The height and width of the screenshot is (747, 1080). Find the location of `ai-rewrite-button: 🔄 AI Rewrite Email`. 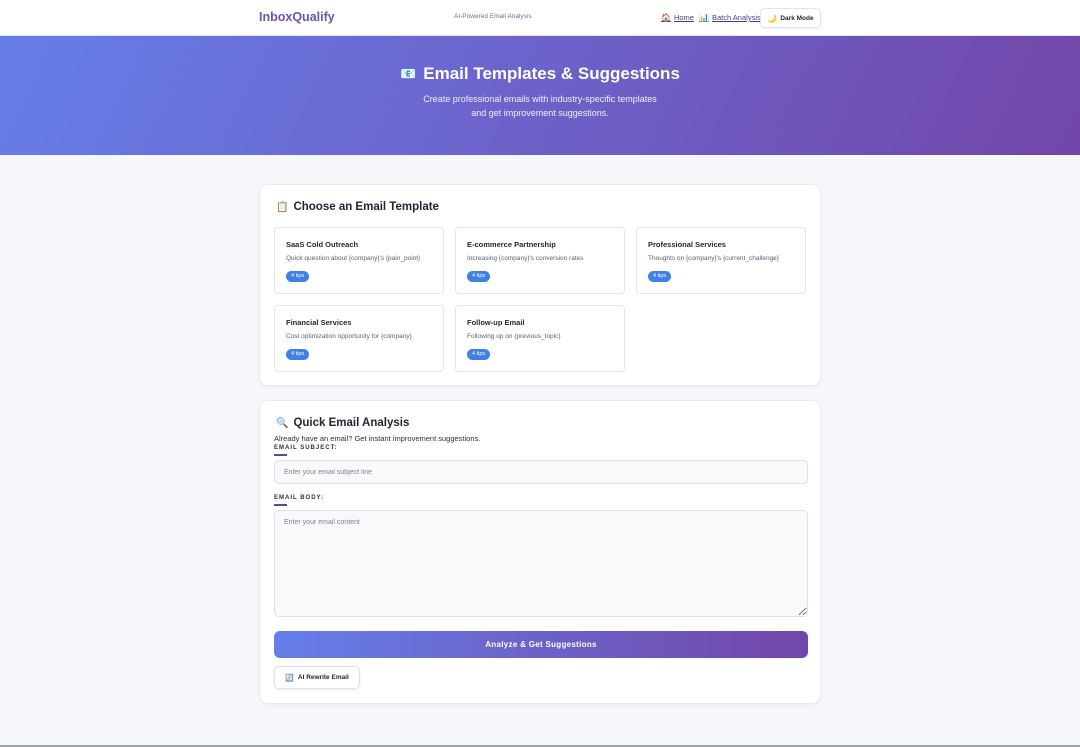

ai-rewrite-button: 🔄 AI Rewrite Email is located at coordinates (317, 677).